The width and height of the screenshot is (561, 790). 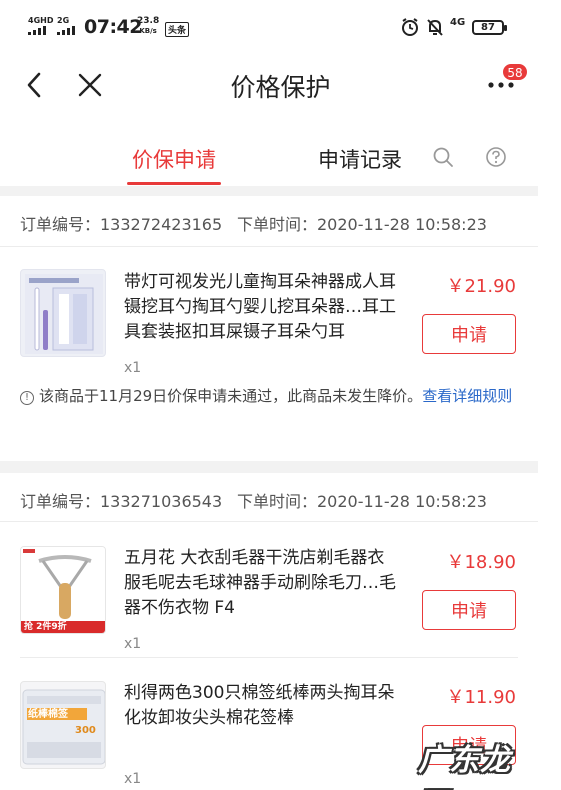 I want to click on product-price: ￥11.90, so click(x=481, y=697).